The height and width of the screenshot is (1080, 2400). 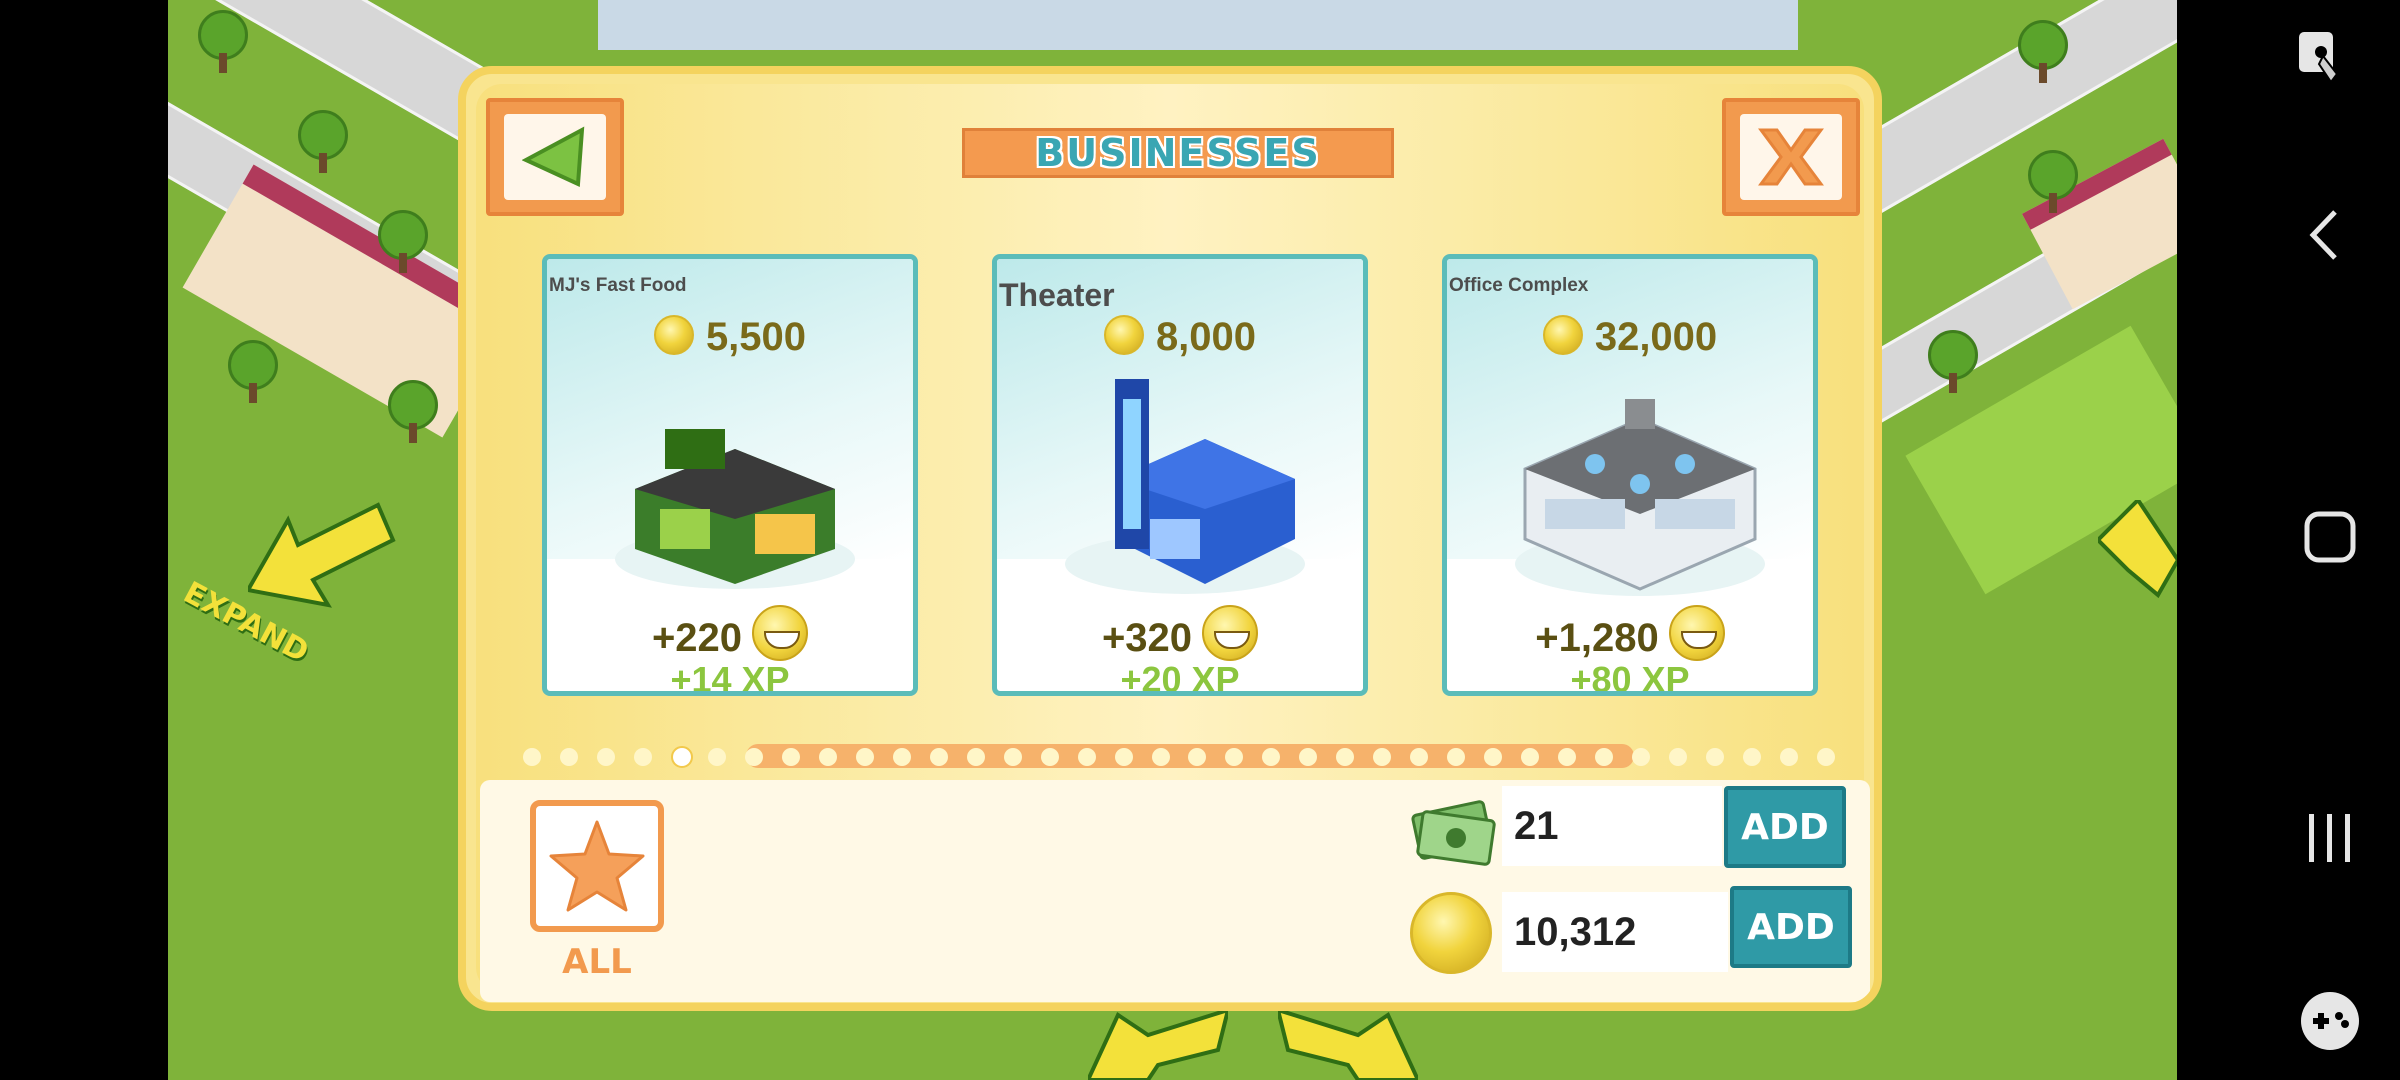 I want to click on star-icon, so click(x=597, y=866).